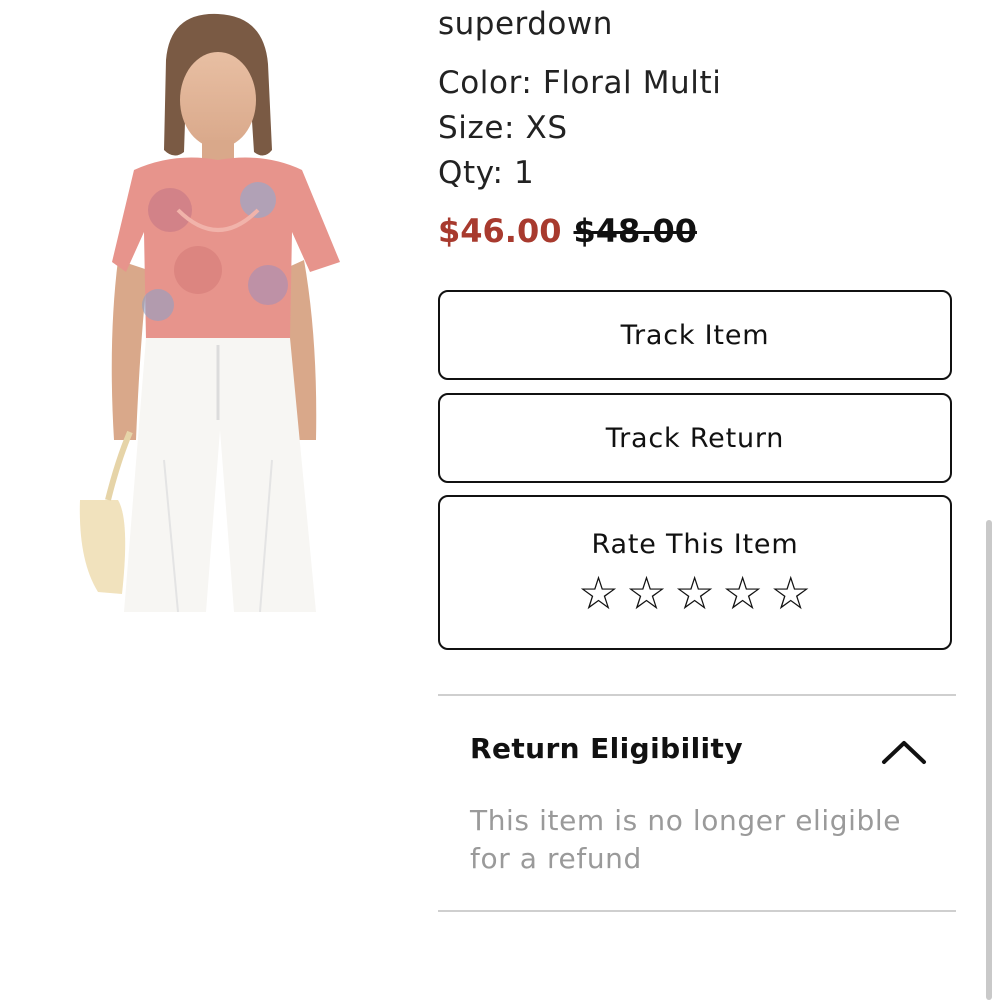 The width and height of the screenshot is (1000, 1000). What do you see at coordinates (525, 24) in the screenshot?
I see `brand-name: superdown` at bounding box center [525, 24].